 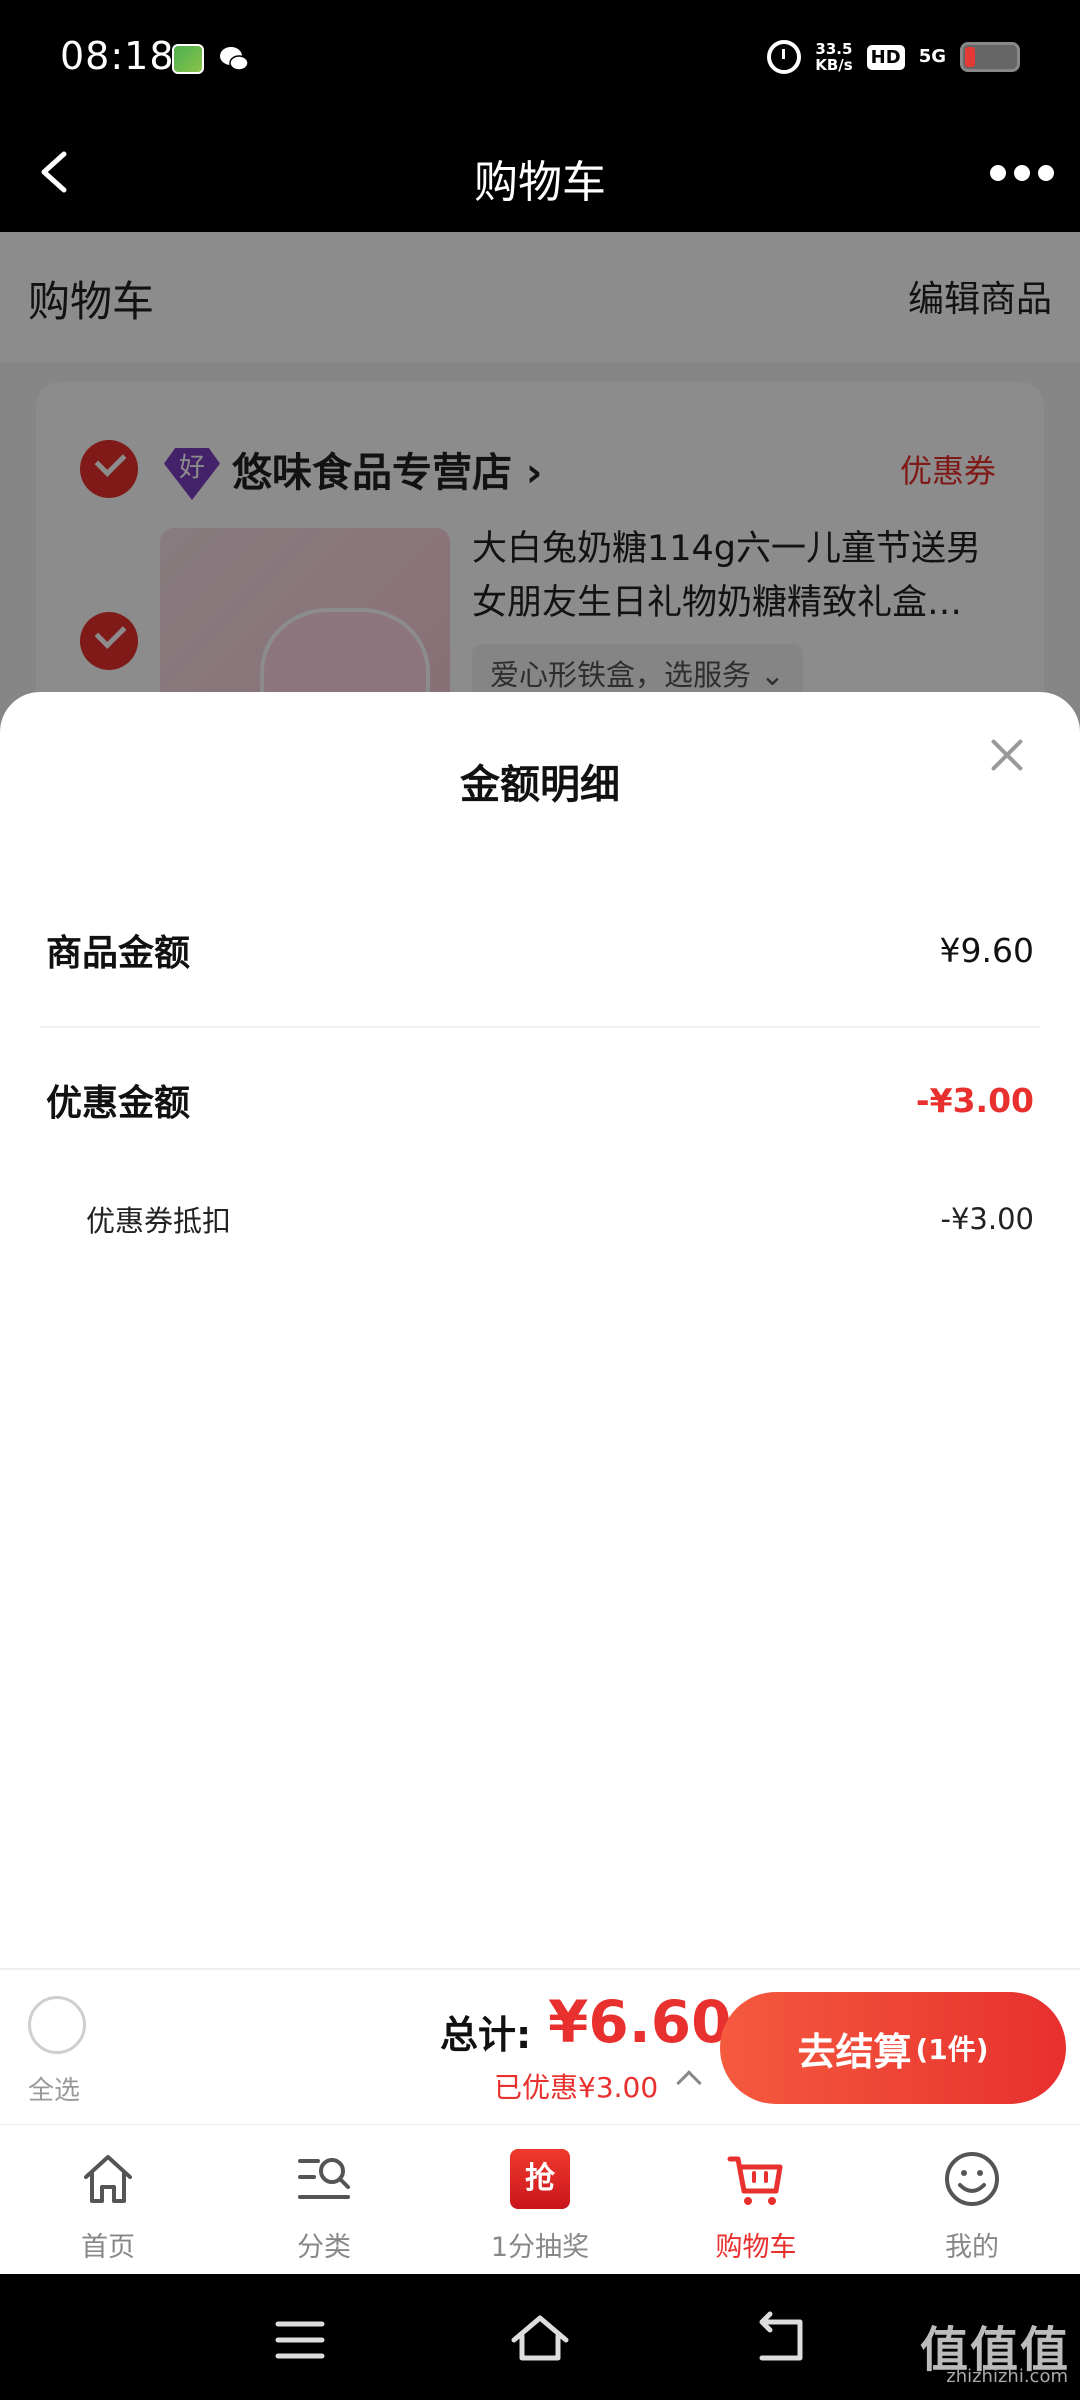 What do you see at coordinates (540, 785) in the screenshot?
I see `sheet-title: 金额明细` at bounding box center [540, 785].